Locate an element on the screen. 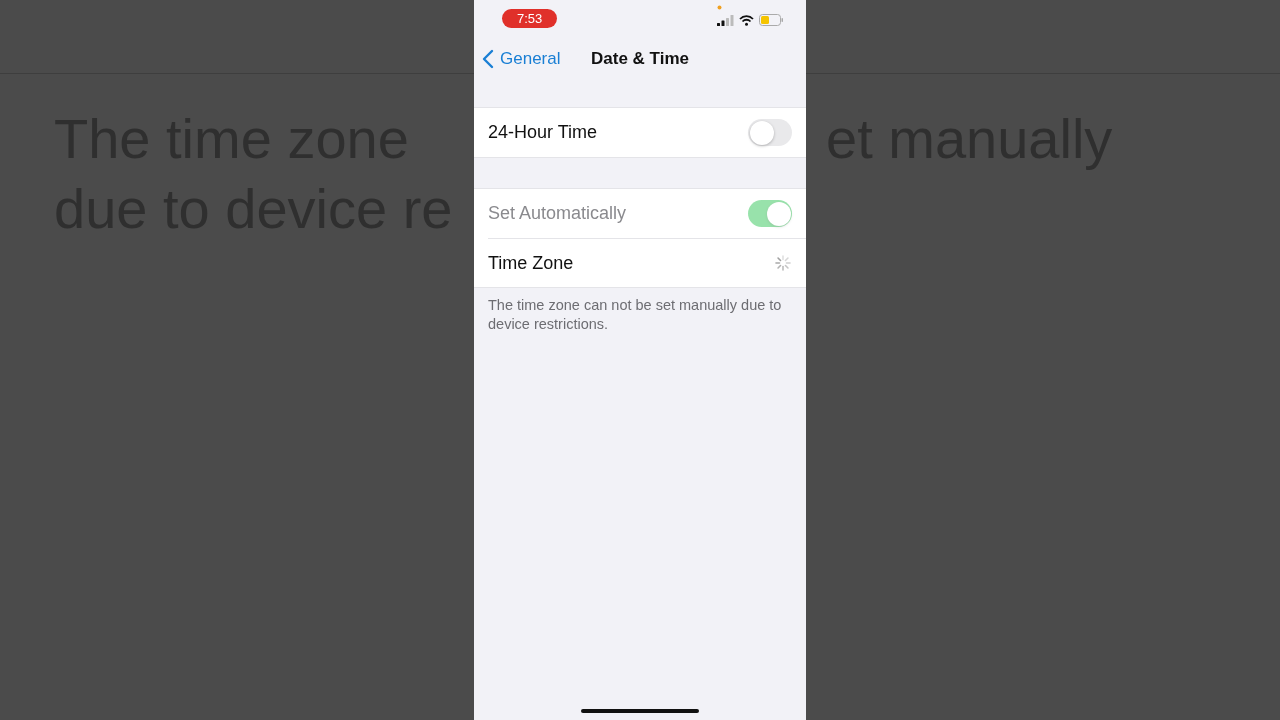 The height and width of the screenshot is (720, 1280). chevron-left-icon is located at coordinates (488, 58).